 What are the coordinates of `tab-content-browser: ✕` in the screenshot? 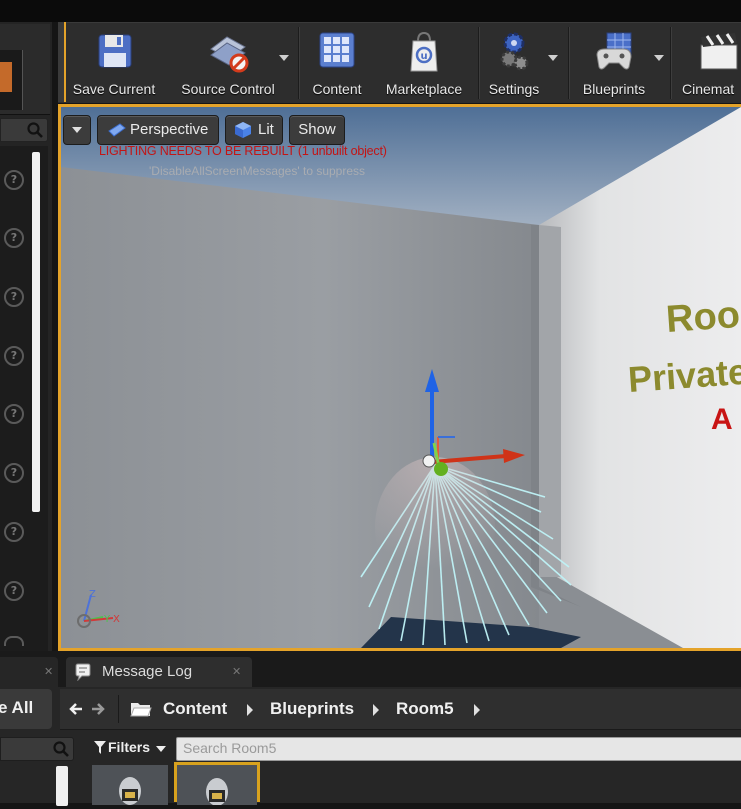 It's located at (29, 672).